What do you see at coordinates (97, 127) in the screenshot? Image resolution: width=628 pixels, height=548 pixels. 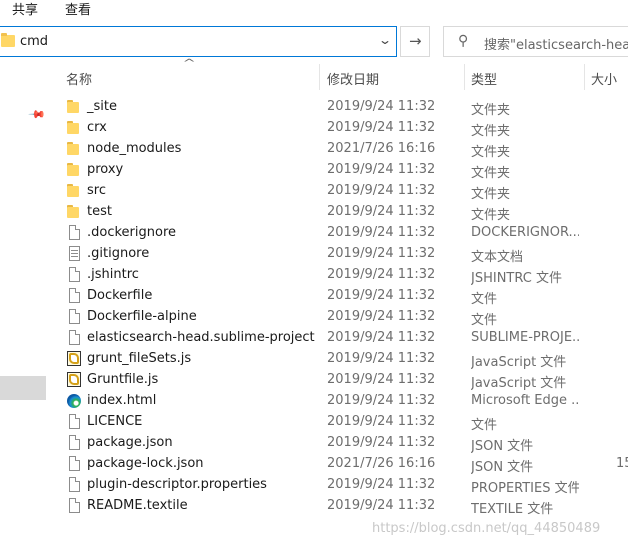 I see `file-name: crx` at bounding box center [97, 127].